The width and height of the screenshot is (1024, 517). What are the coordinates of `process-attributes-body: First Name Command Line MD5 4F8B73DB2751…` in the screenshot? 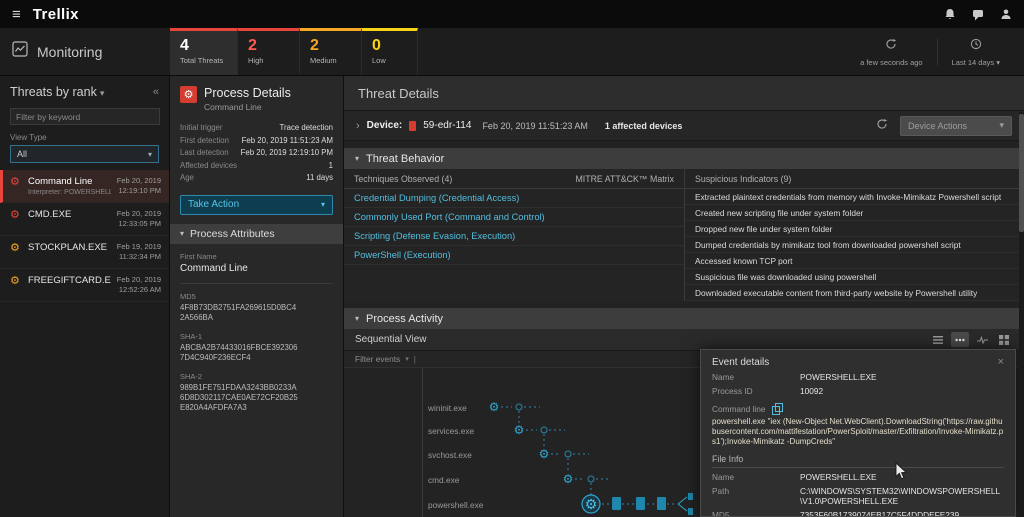 It's located at (256, 337).